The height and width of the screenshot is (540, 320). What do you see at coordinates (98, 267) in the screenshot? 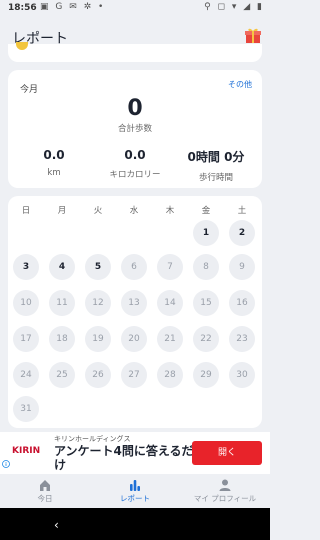
I see `calendar-day: 5` at bounding box center [98, 267].